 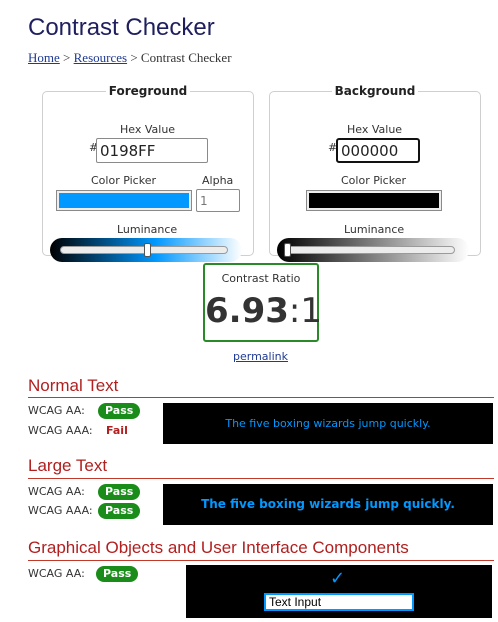 What do you see at coordinates (147, 229) in the screenshot?
I see `foreground-luminance-label: Luminance` at bounding box center [147, 229].